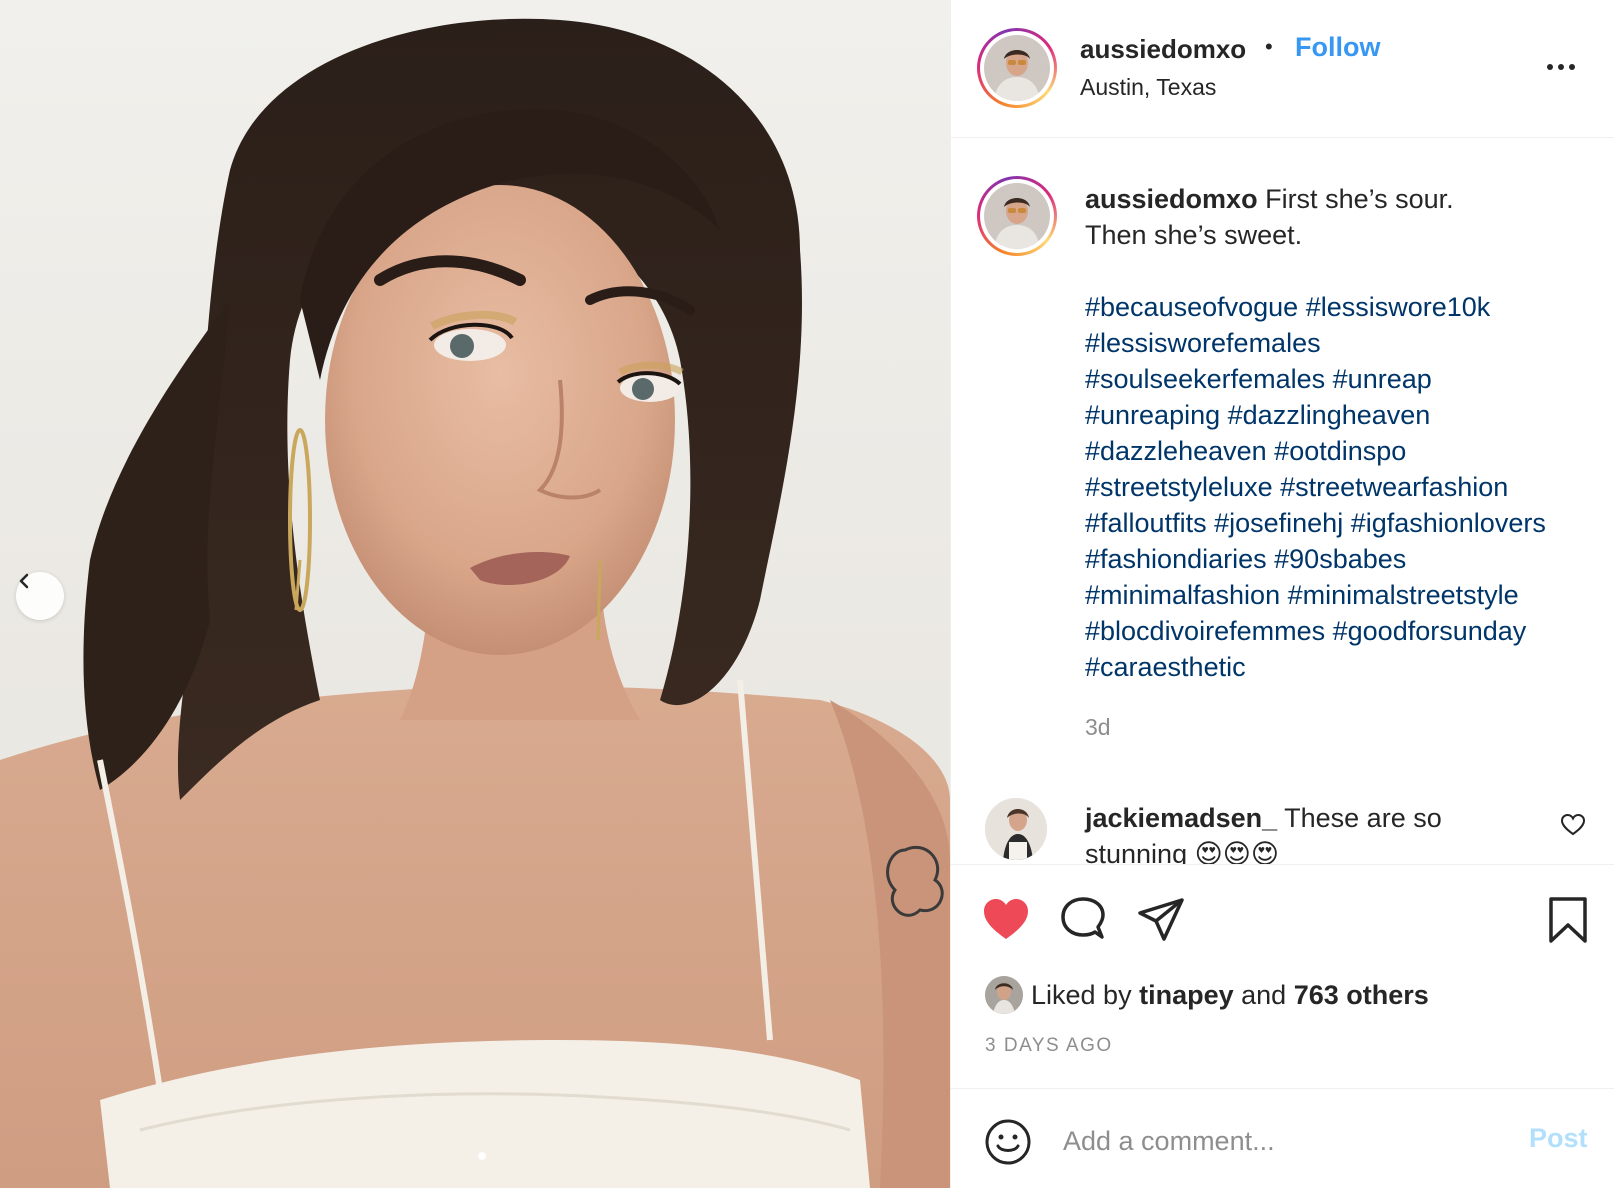  What do you see at coordinates (1329, 415) in the screenshot?
I see `hashtag: #dazzlingheaven` at bounding box center [1329, 415].